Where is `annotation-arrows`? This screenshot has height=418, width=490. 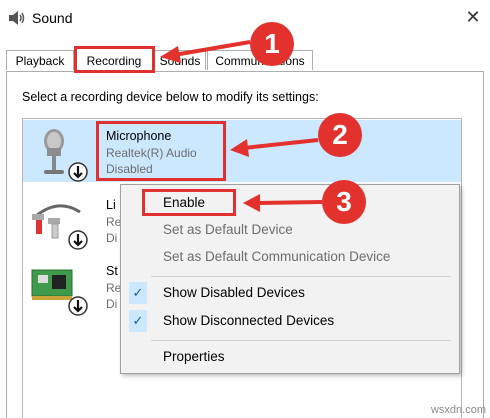 annotation-arrows is located at coordinates (241, 126).